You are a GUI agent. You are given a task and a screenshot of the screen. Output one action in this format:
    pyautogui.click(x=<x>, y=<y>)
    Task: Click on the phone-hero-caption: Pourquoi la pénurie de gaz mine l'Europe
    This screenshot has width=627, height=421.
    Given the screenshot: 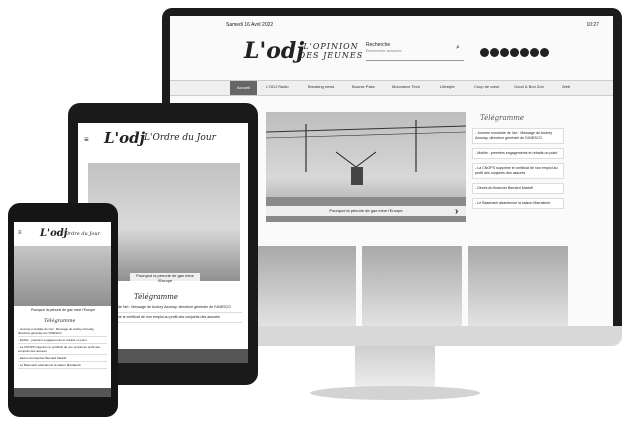 What is the action you would take?
    pyautogui.click(x=63, y=310)
    